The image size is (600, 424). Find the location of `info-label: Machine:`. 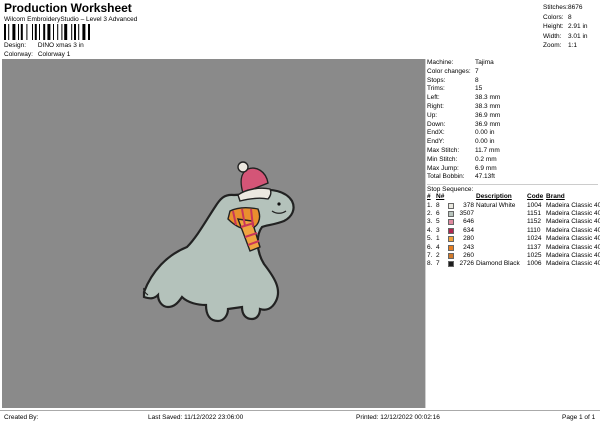

info-label: Machine: is located at coordinates (440, 62).